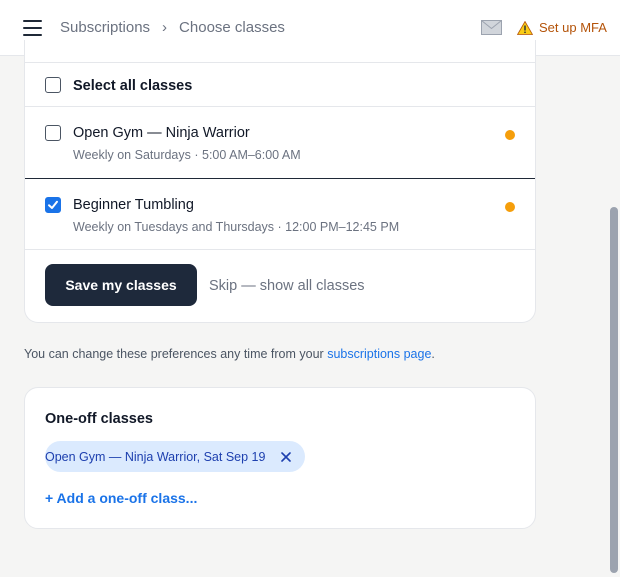 This screenshot has height=577, width=620. I want to click on class-checkbox, so click(53, 133).